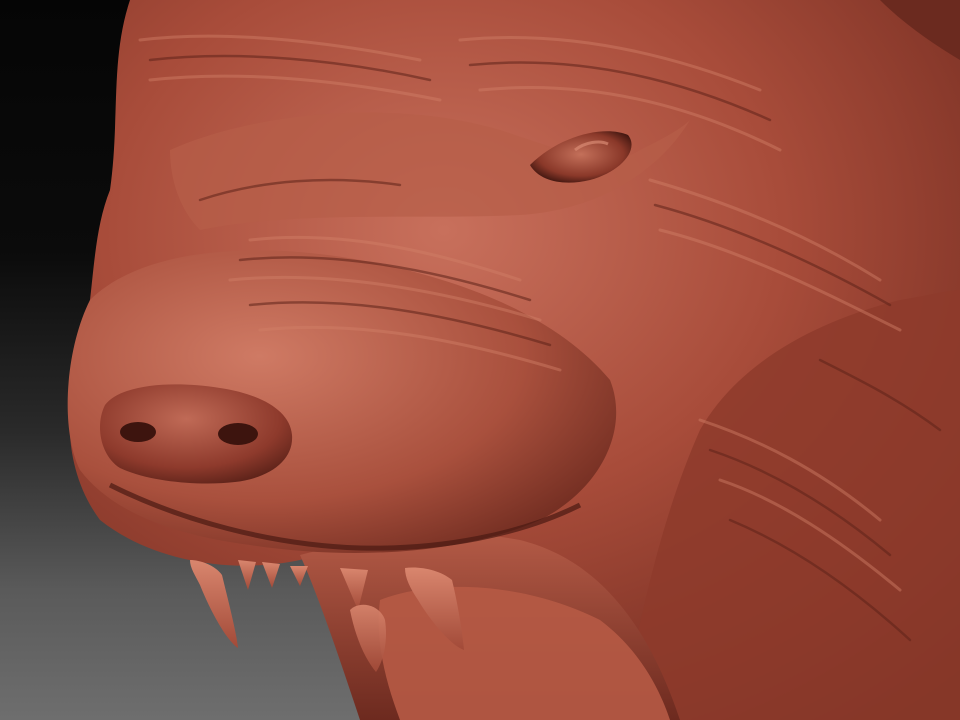 The image size is (960, 720). Describe the element at coordinates (138, 432) in the screenshot. I see `left-nostril` at that location.